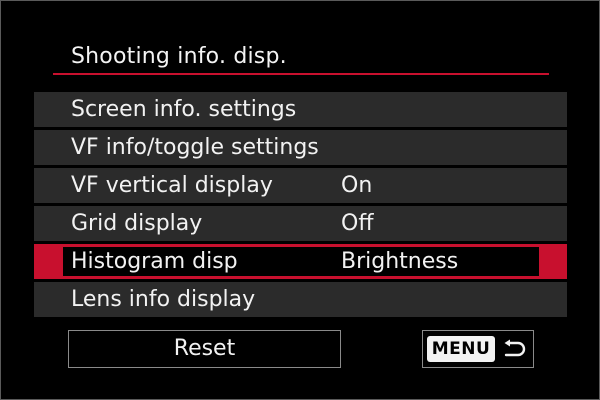  I want to click on menu-item-label: VF info/toggle settings, so click(195, 147).